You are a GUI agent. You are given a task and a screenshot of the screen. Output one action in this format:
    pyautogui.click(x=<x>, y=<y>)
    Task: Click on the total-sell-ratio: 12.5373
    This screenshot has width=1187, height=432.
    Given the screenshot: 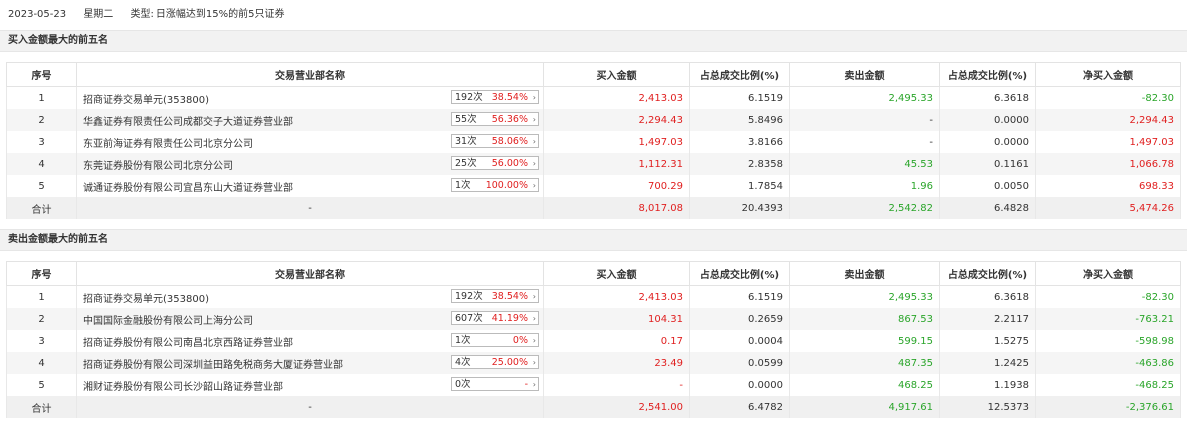 What is the action you would take?
    pyautogui.click(x=987, y=407)
    